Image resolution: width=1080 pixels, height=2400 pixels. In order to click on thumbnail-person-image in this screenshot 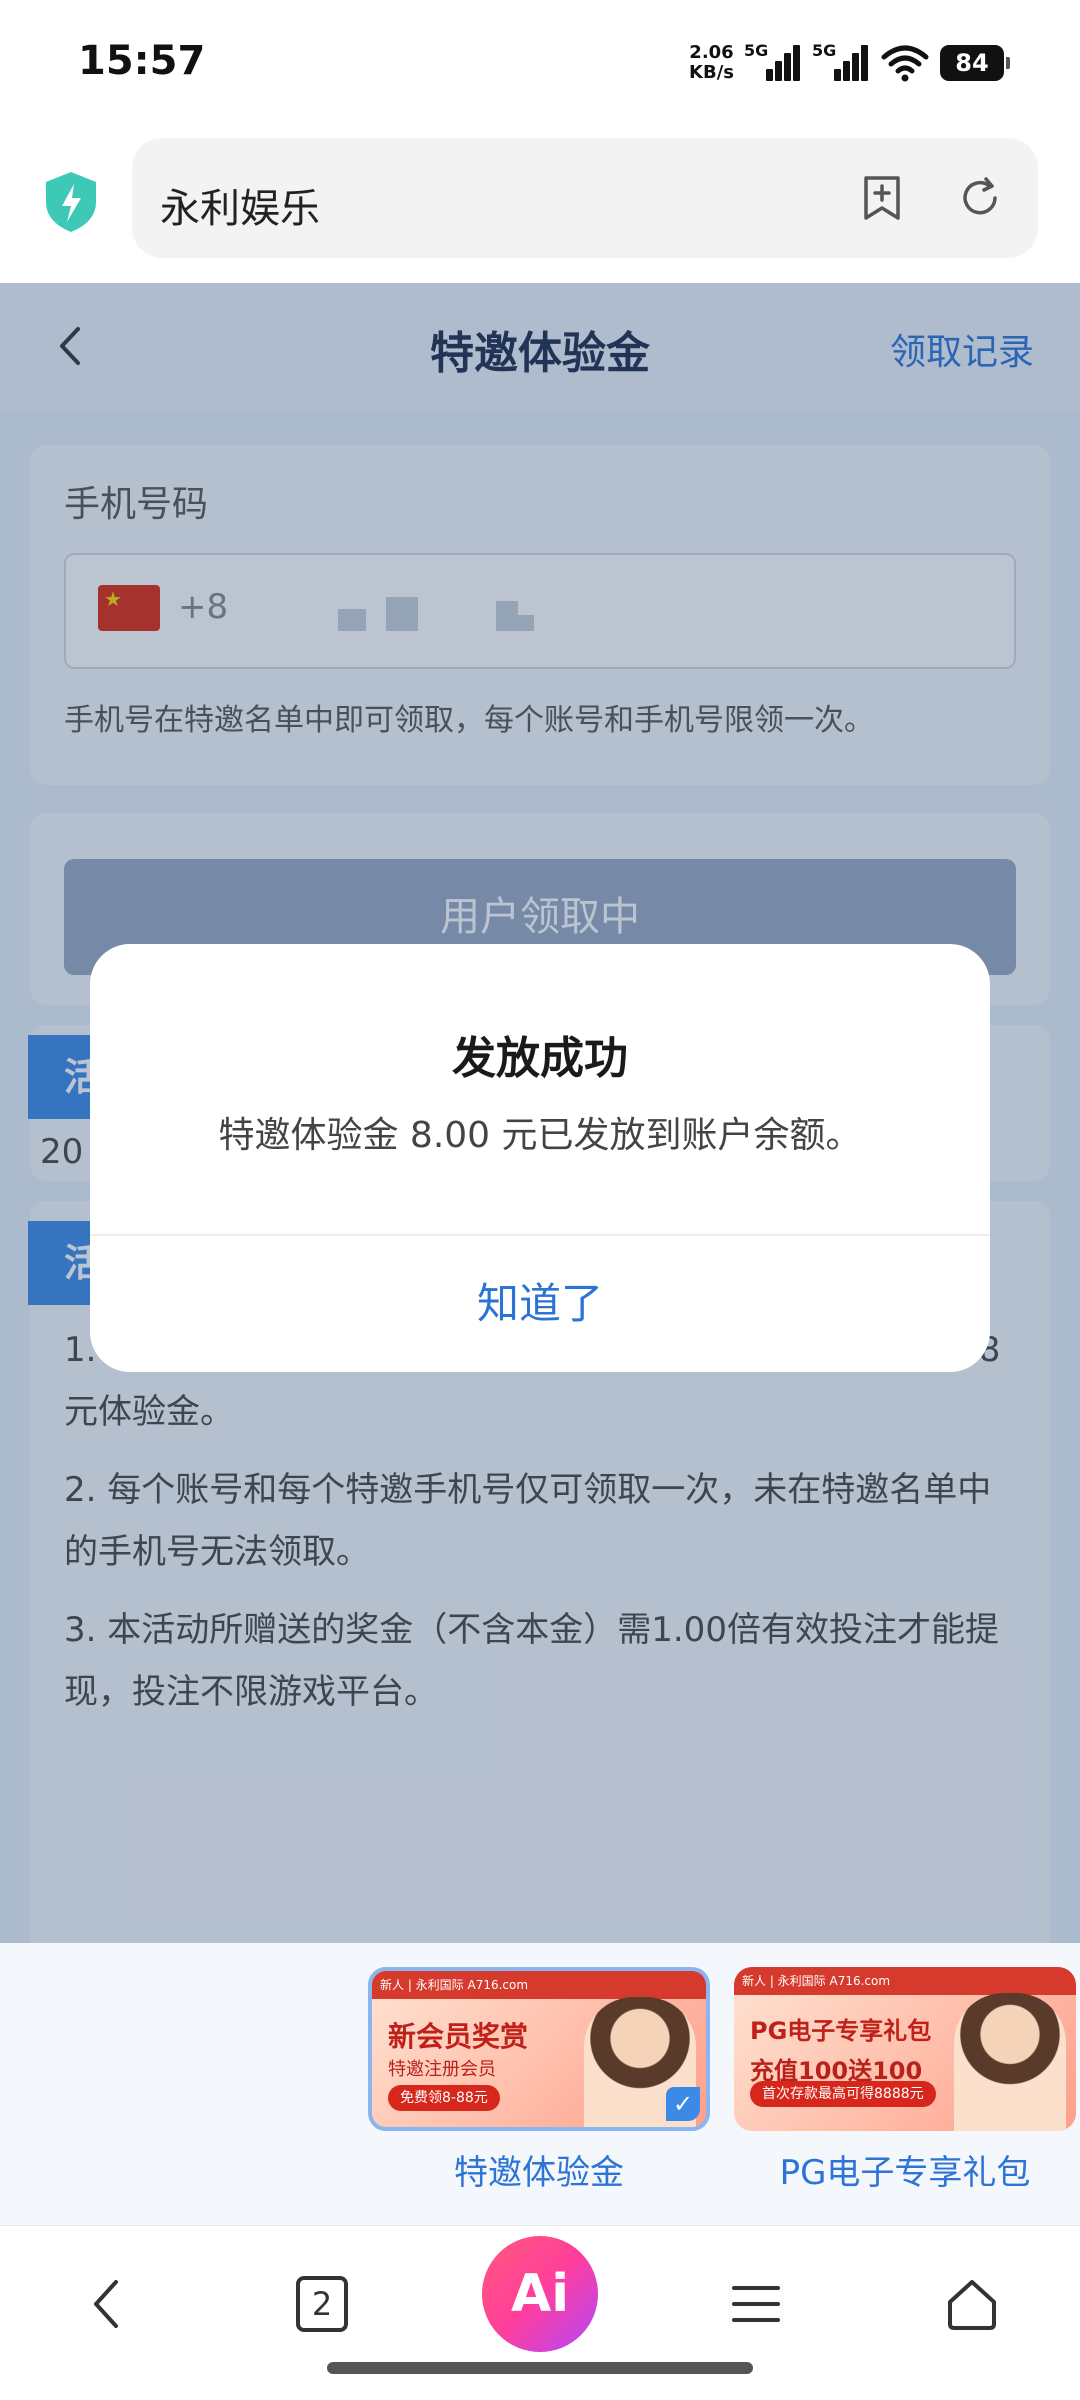, I will do `click(1010, 2062)`.